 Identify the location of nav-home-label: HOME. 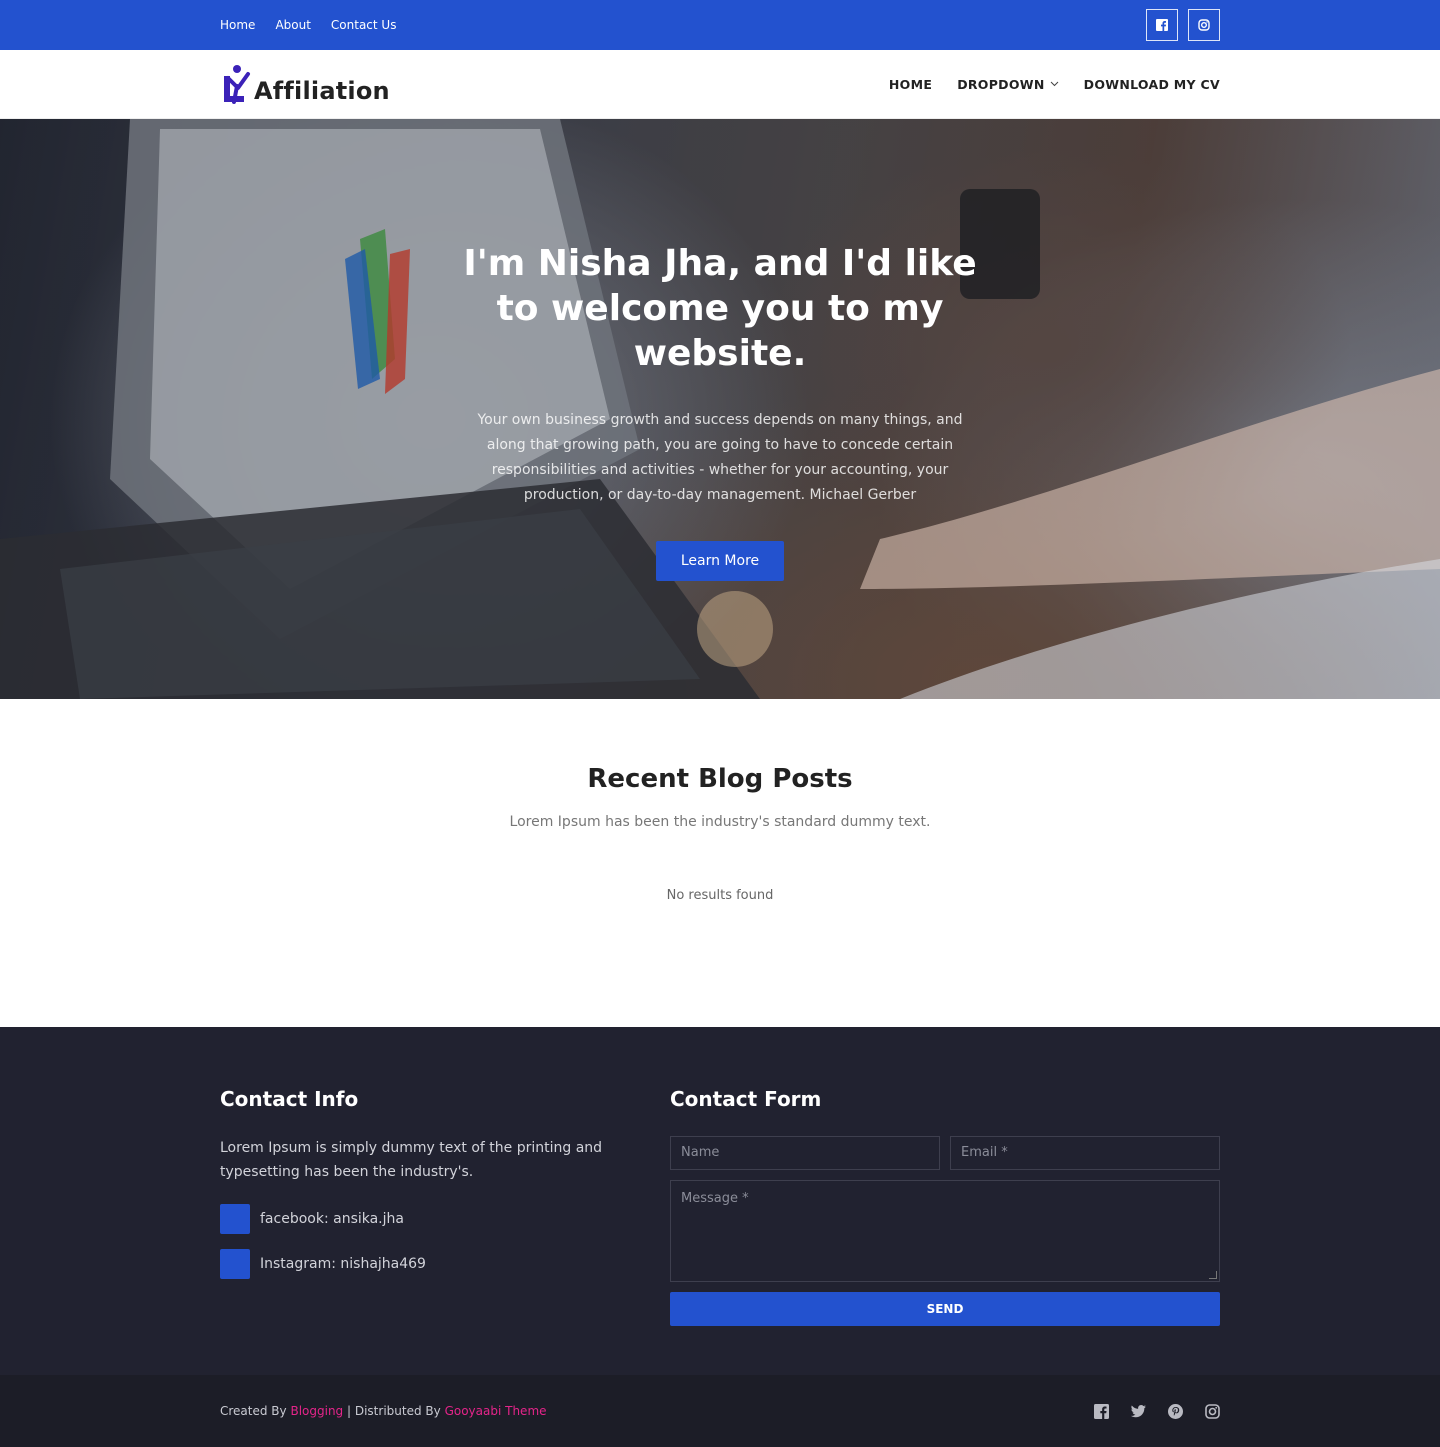
(910, 84).